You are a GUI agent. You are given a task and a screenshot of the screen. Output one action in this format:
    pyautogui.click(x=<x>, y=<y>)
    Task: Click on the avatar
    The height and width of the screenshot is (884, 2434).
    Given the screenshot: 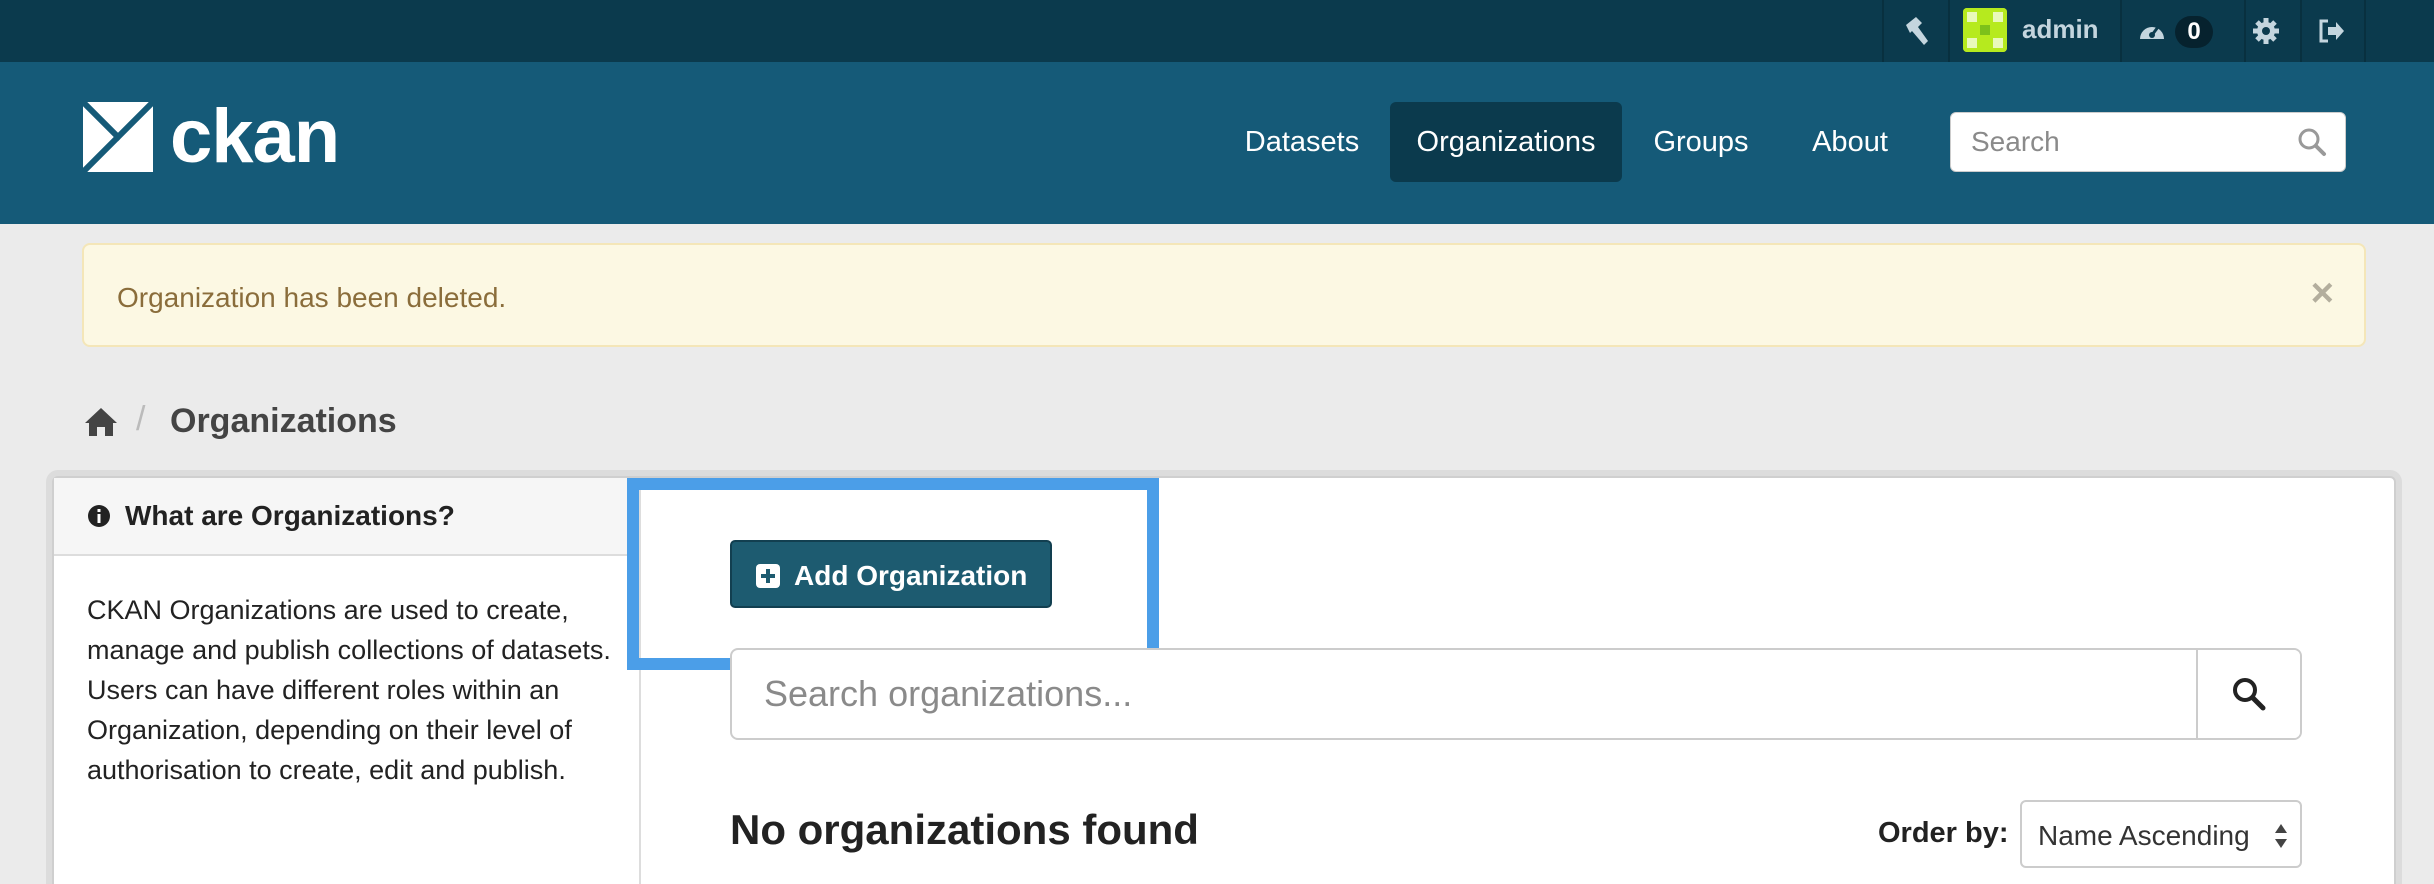 What is the action you would take?
    pyautogui.click(x=1985, y=30)
    